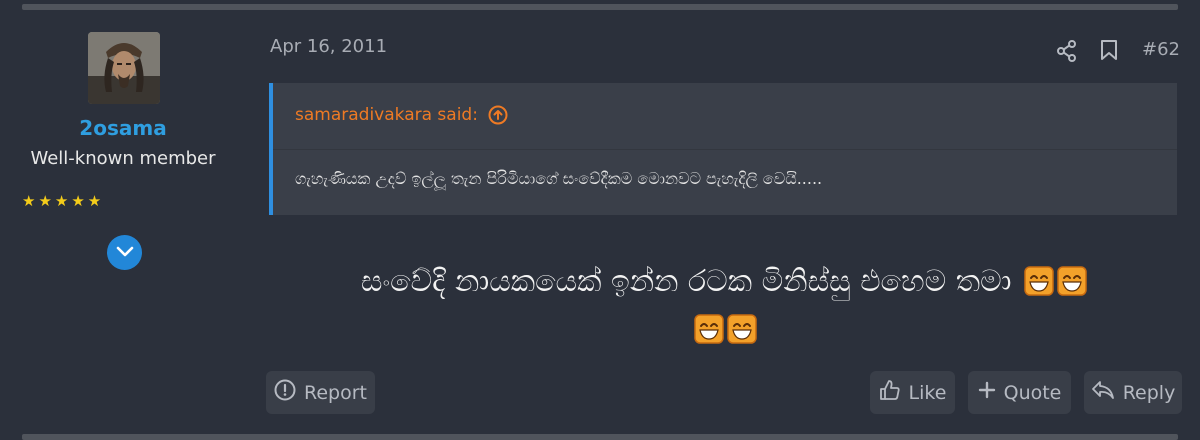 The image size is (1200, 440). I want to click on quote-author-link: samaradivakara said:, so click(386, 115).